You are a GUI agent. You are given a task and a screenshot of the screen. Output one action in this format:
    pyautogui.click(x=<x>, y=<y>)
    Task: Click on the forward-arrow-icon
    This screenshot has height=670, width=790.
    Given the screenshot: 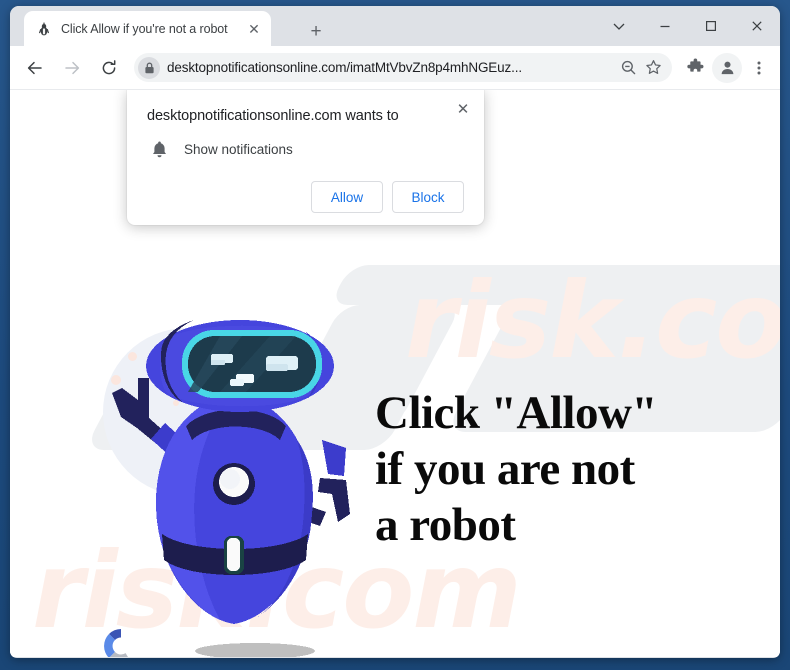 What is the action you would take?
    pyautogui.click(x=72, y=68)
    